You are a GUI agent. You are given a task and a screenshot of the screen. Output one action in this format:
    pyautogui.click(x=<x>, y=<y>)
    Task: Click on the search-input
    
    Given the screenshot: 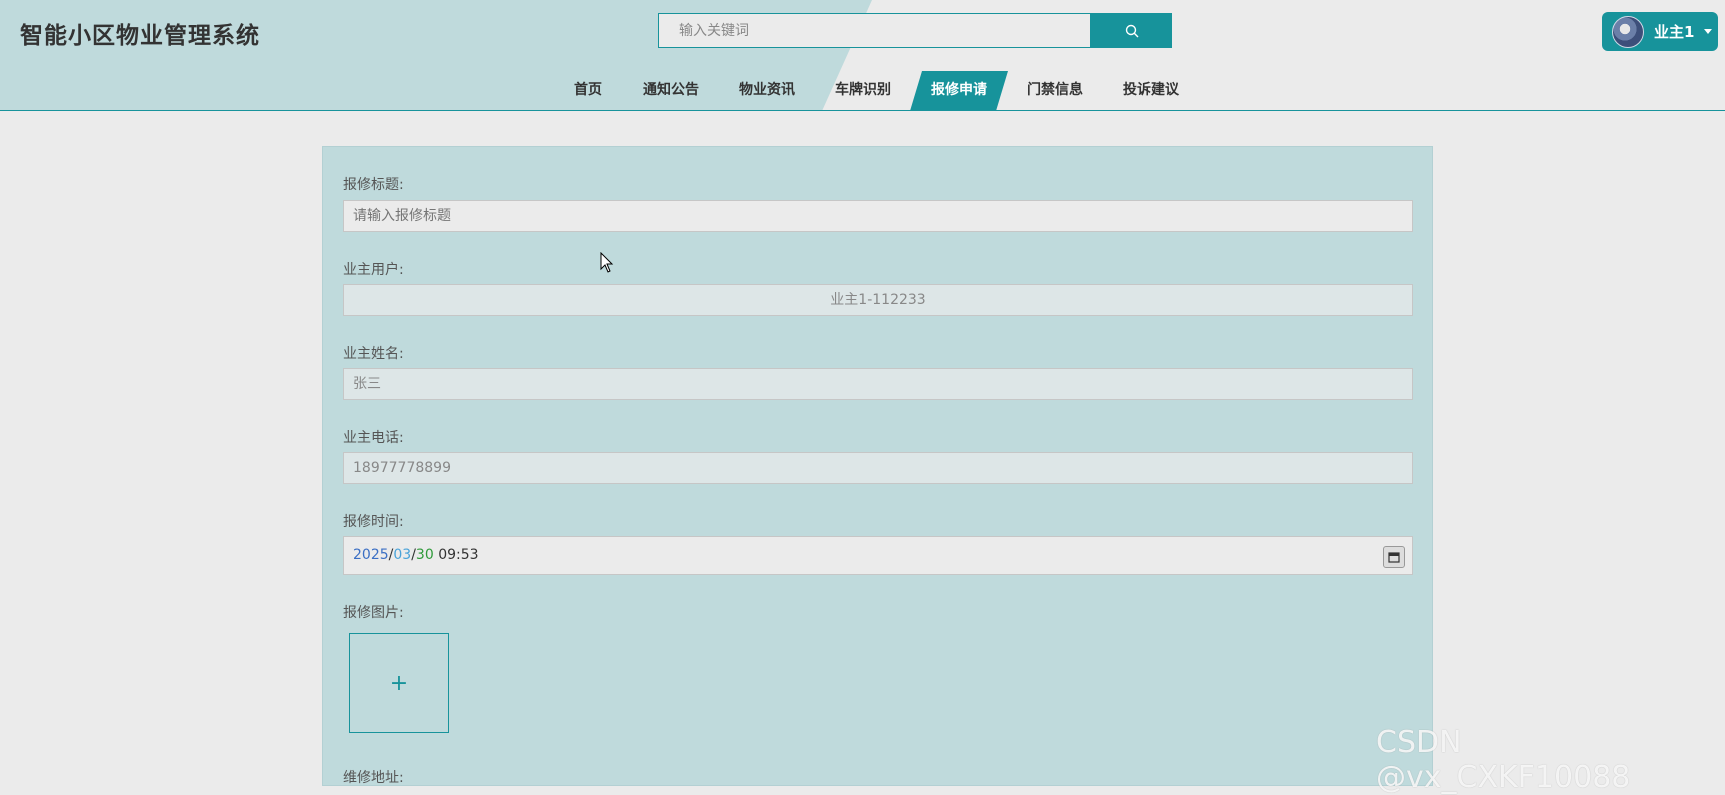 What is the action you would take?
    pyautogui.click(x=874, y=30)
    